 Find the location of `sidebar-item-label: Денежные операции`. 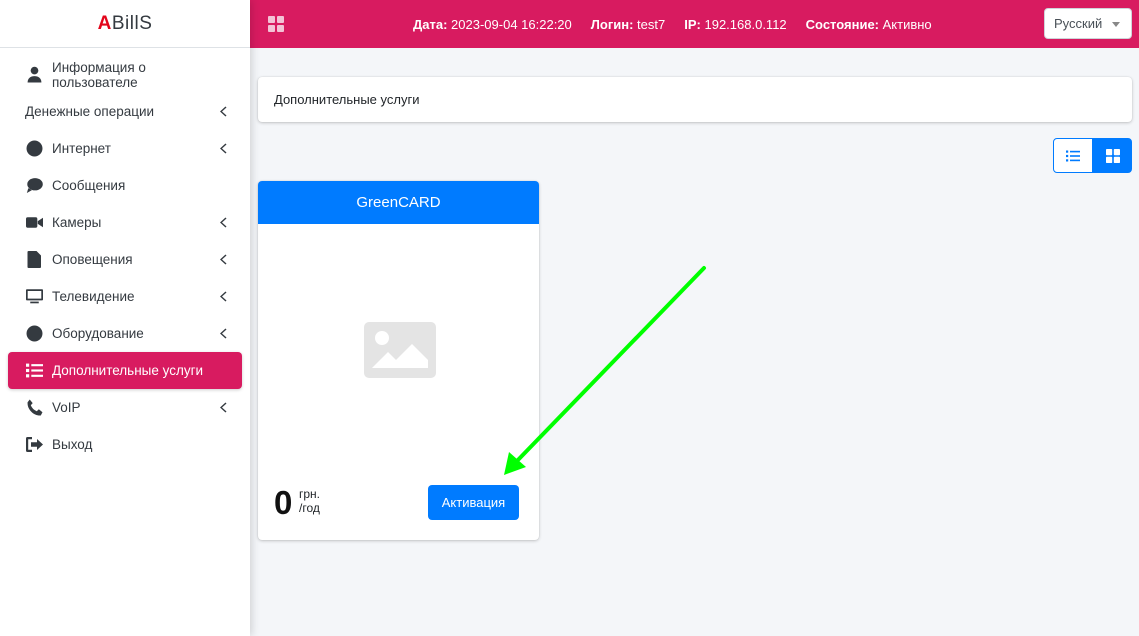

sidebar-item-label: Денежные операции is located at coordinates (90, 111).